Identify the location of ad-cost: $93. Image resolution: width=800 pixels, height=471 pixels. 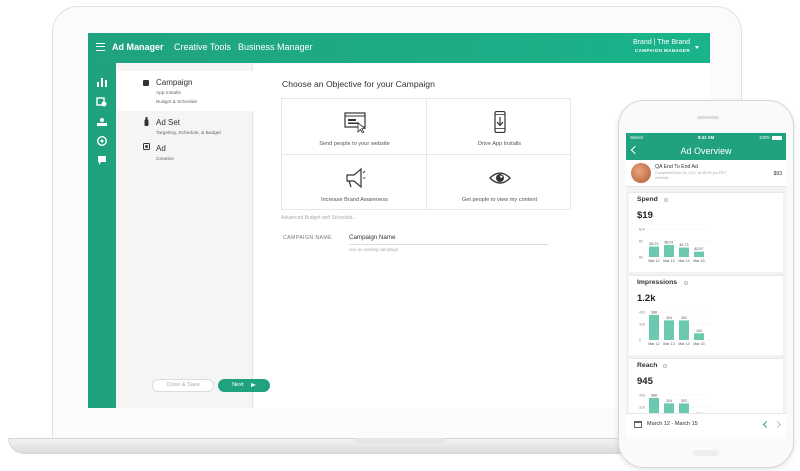
(777, 174).